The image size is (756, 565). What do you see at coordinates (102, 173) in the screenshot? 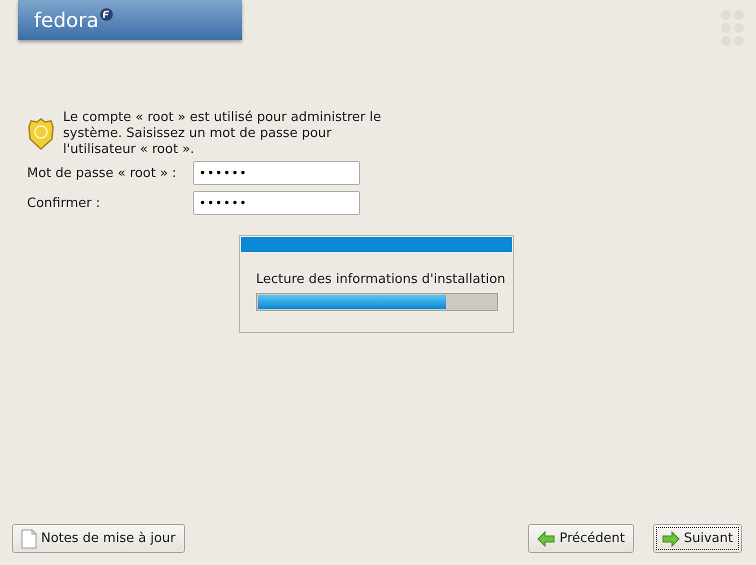
I see `field-label: Mot de passe « root » :` at bounding box center [102, 173].